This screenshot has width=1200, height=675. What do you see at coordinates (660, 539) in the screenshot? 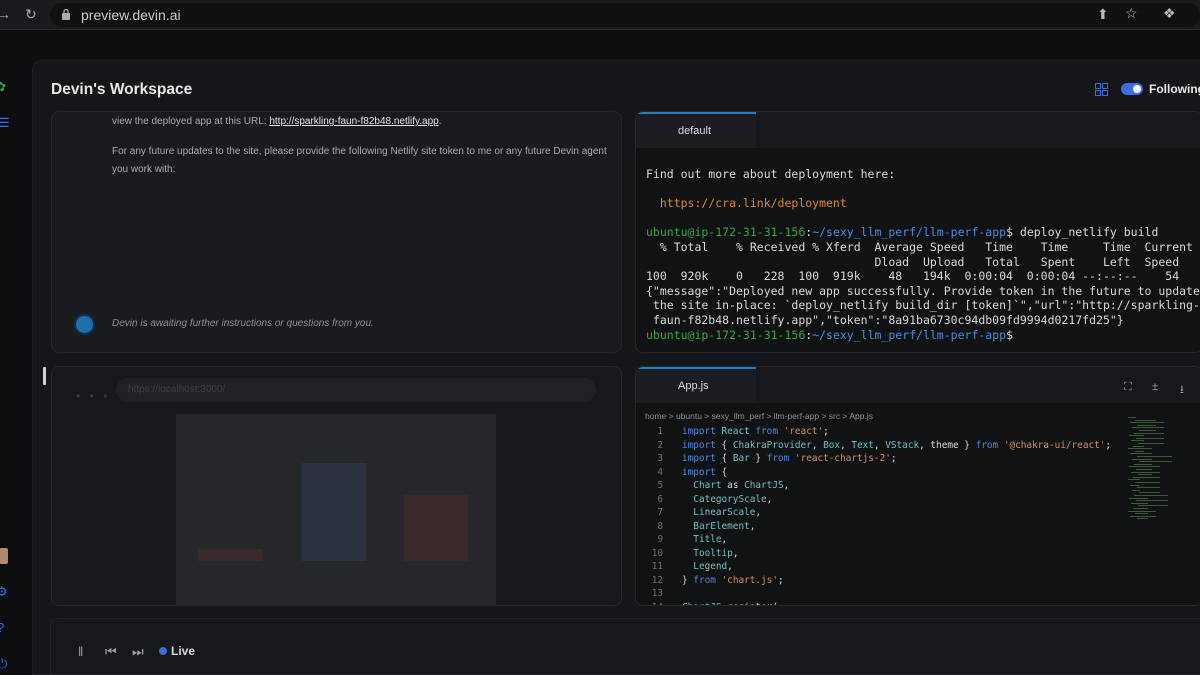
I see `line-number: 9` at bounding box center [660, 539].